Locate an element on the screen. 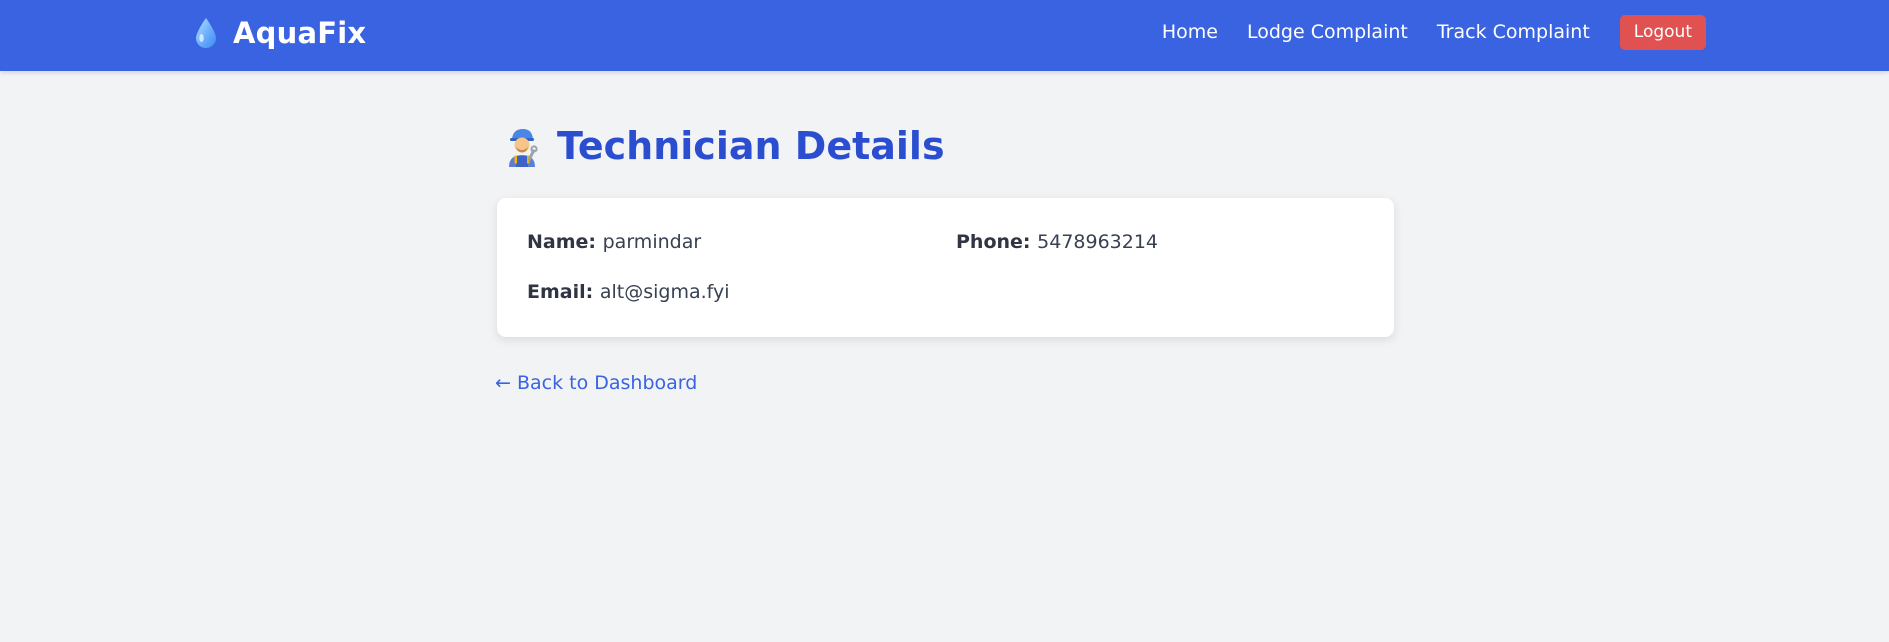  technician-email-field: Email: alt@sigma.fyi is located at coordinates (628, 292).